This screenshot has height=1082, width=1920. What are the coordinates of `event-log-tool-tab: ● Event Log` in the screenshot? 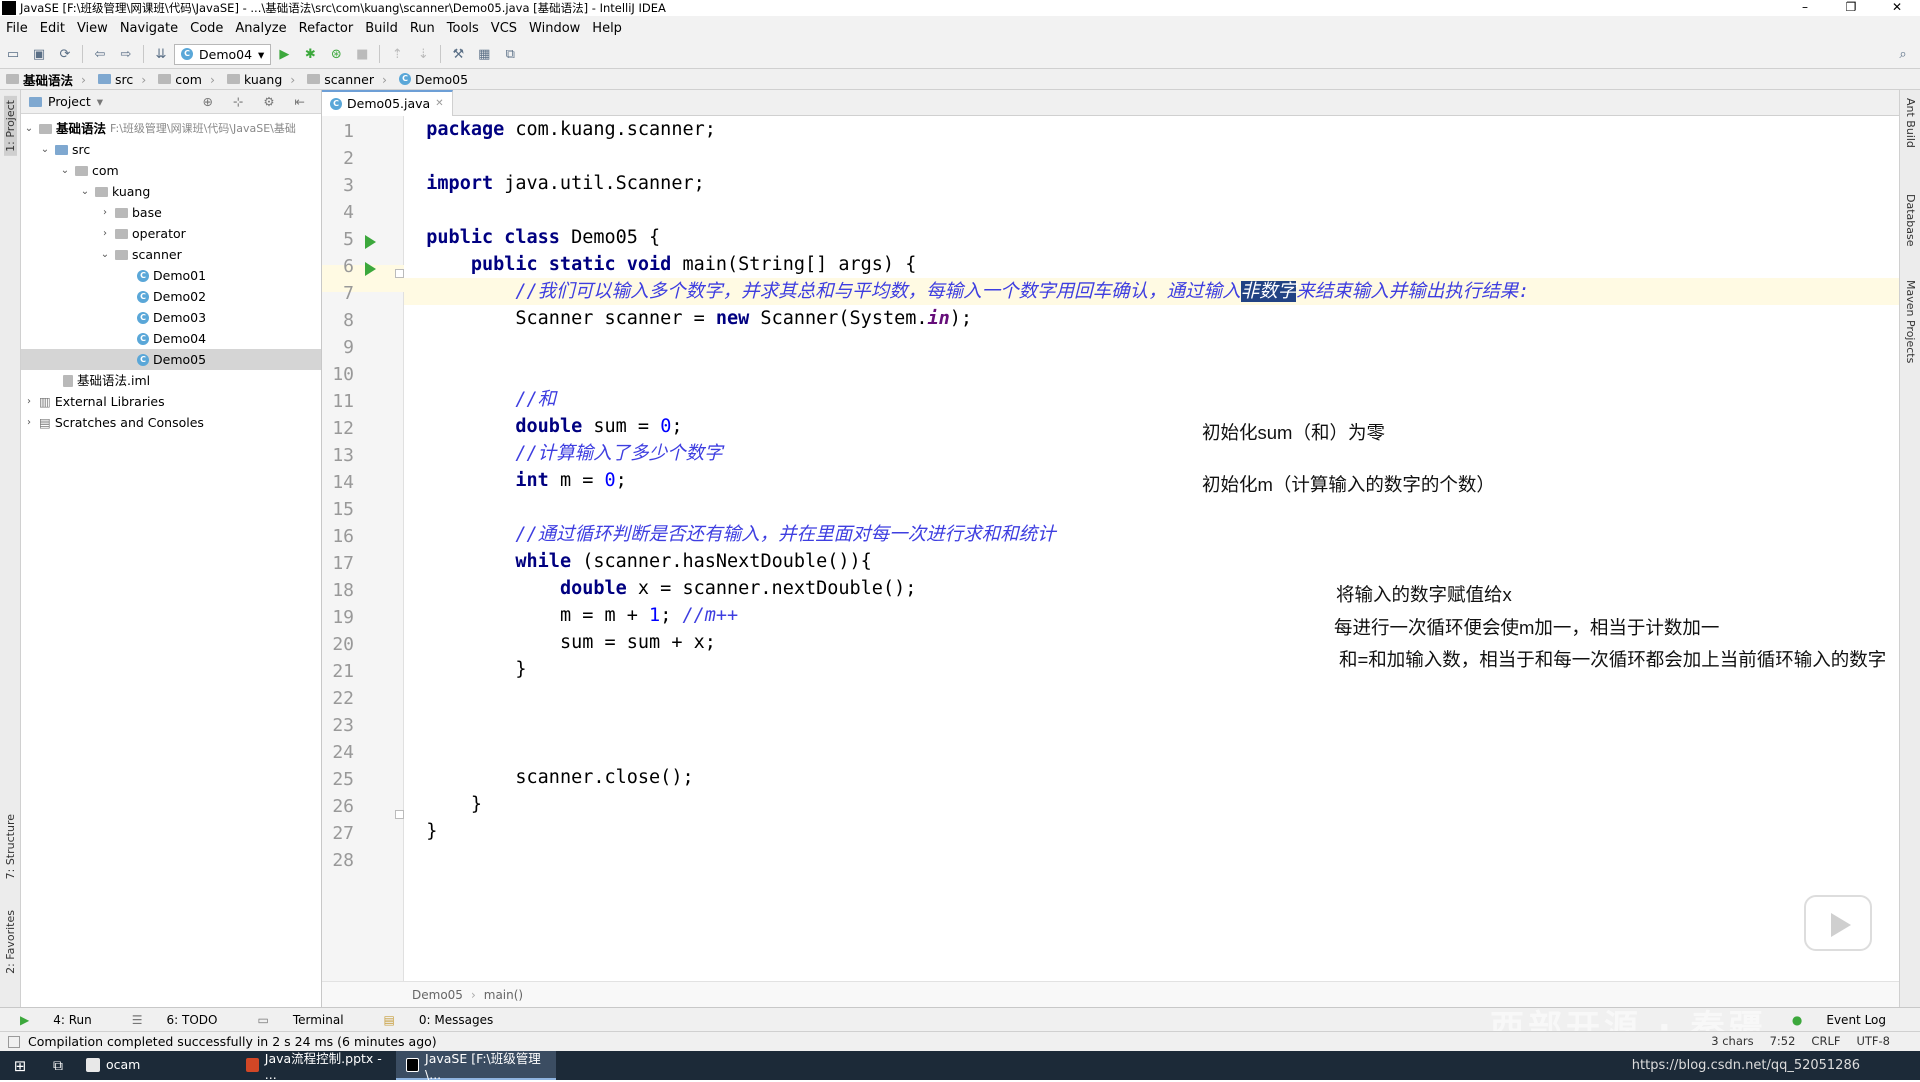 It's located at (1839, 1020).